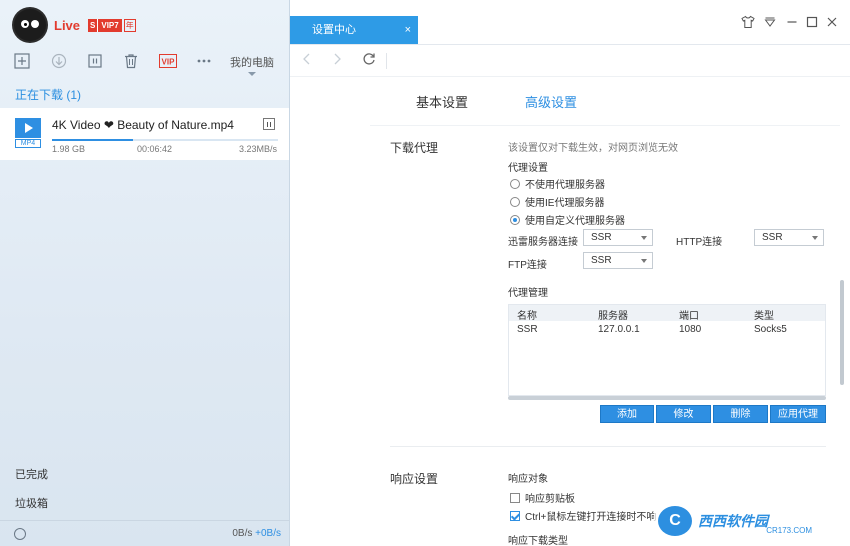  I want to click on my-pc-label: 我的电脑, so click(252, 63).